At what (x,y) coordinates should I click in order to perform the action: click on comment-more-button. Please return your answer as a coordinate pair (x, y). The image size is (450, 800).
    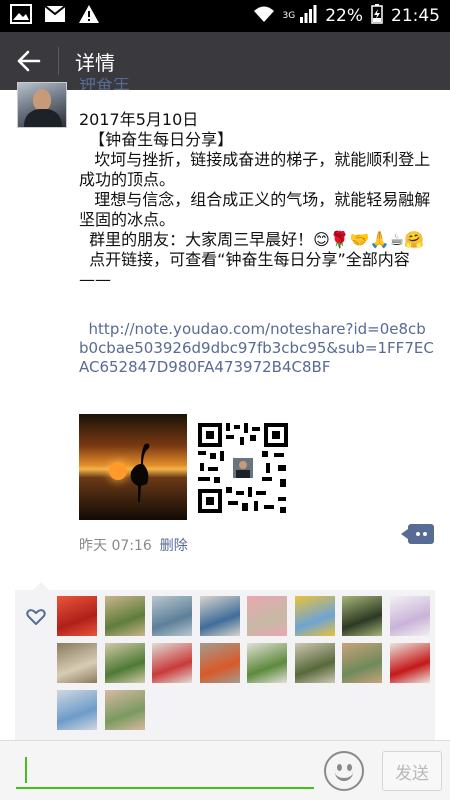
    Looking at the image, I should click on (417, 534).